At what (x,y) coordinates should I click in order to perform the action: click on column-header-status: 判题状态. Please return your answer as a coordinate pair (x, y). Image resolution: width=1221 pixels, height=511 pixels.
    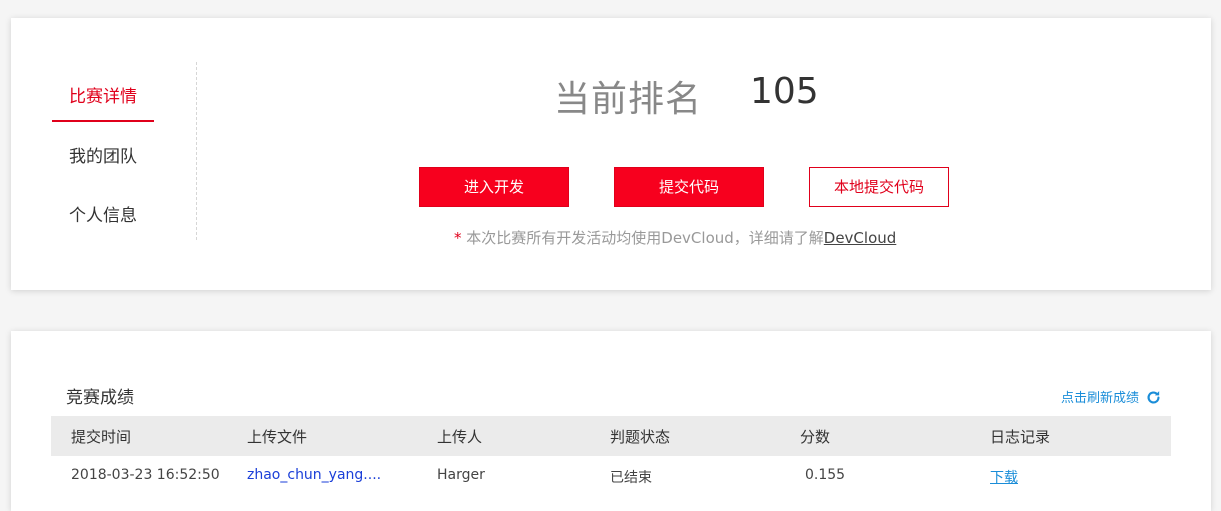
    Looking at the image, I should click on (640, 437).